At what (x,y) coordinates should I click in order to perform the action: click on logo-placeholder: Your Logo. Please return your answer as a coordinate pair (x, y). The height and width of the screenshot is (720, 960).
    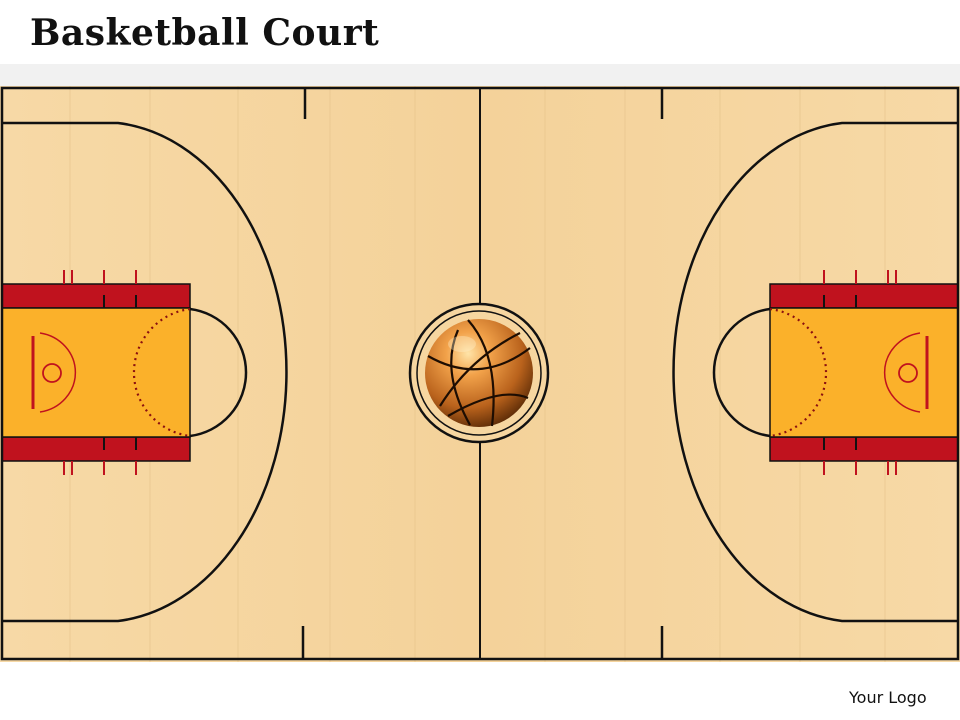
    Looking at the image, I should click on (888, 697).